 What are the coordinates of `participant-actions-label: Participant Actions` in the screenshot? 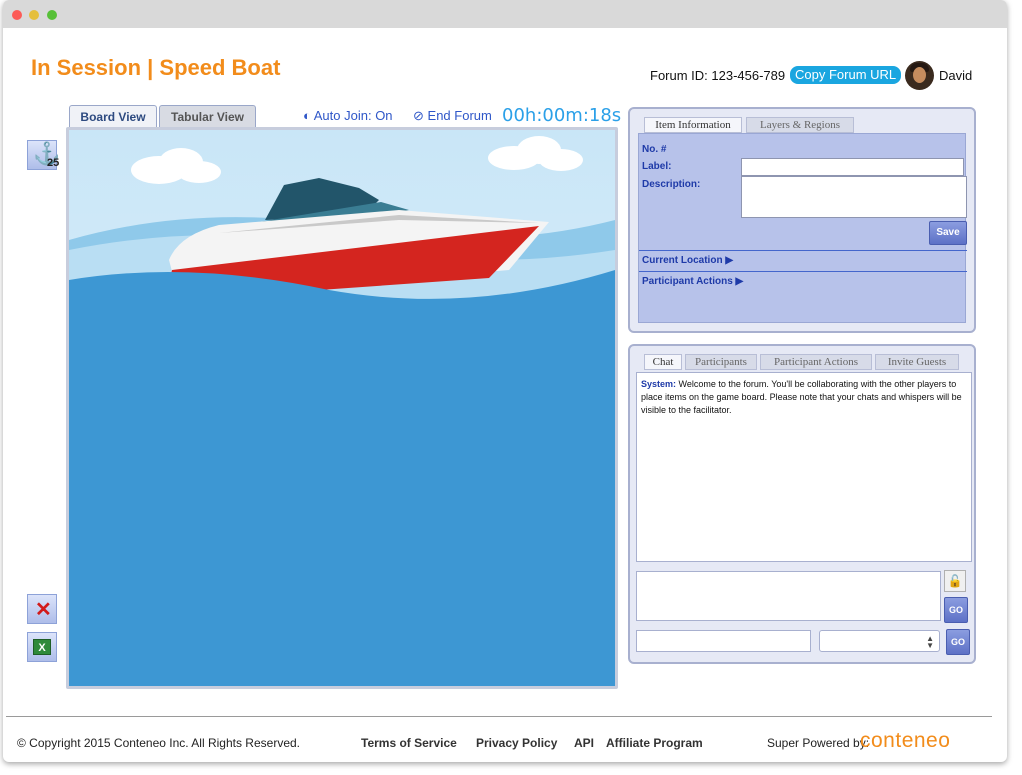 It's located at (687, 281).